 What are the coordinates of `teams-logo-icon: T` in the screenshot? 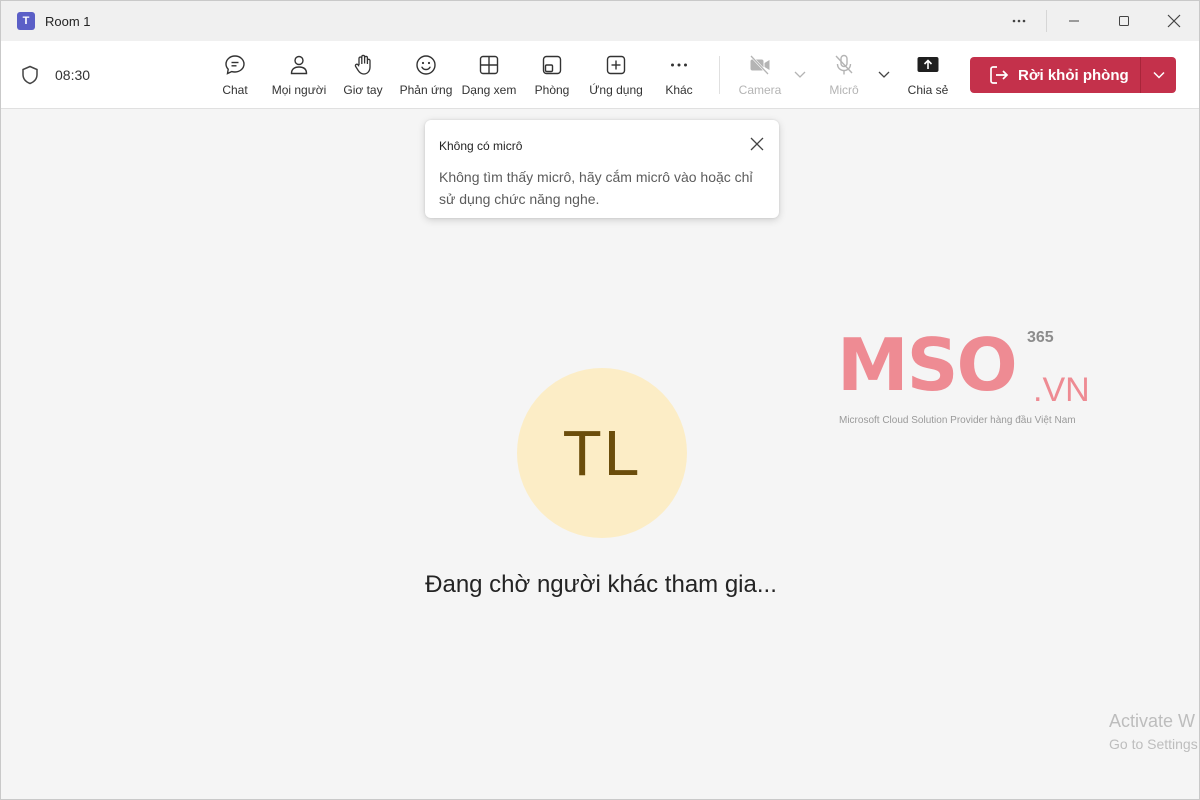 It's located at (26, 21).